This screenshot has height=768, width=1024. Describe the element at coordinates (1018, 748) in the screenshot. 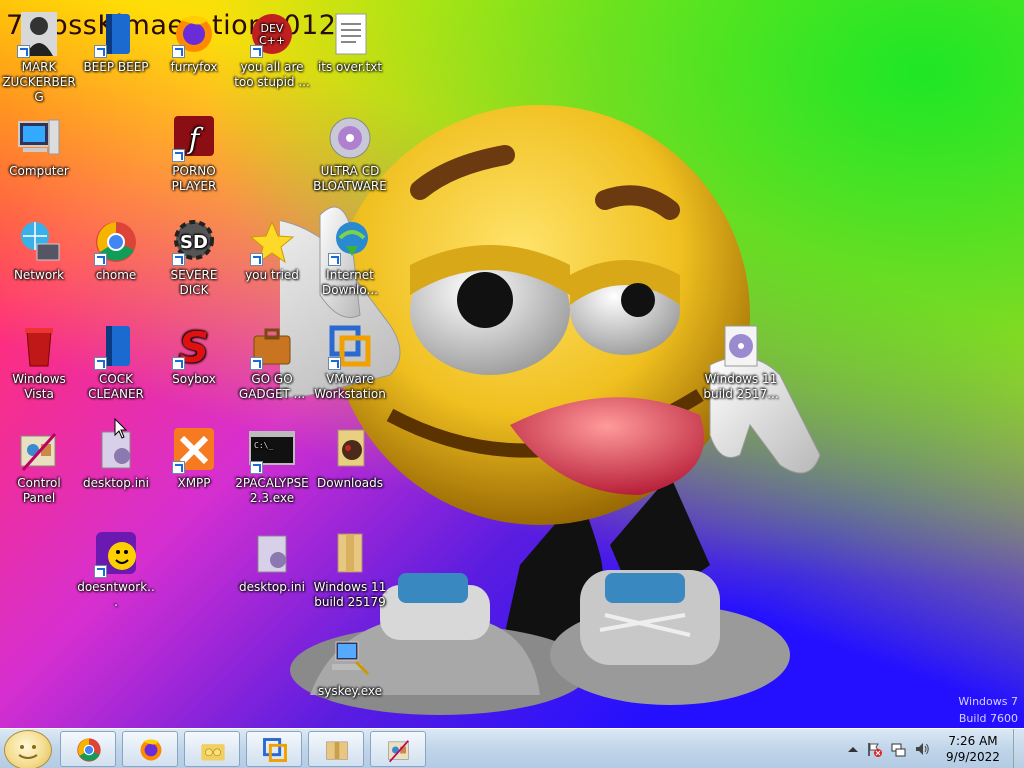

I see `show-desktop-button` at that location.